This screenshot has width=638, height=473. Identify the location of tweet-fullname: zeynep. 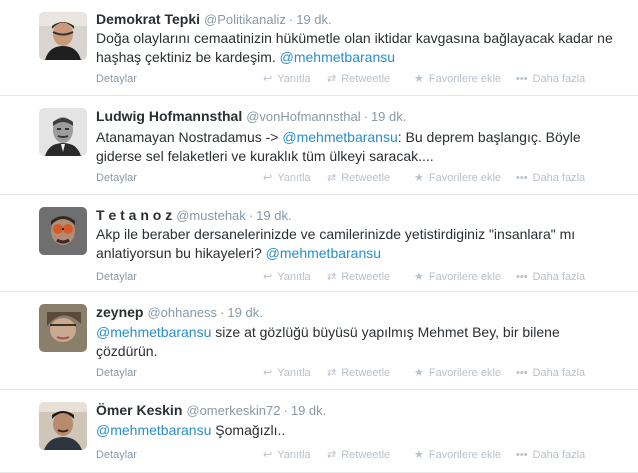
(119, 312).